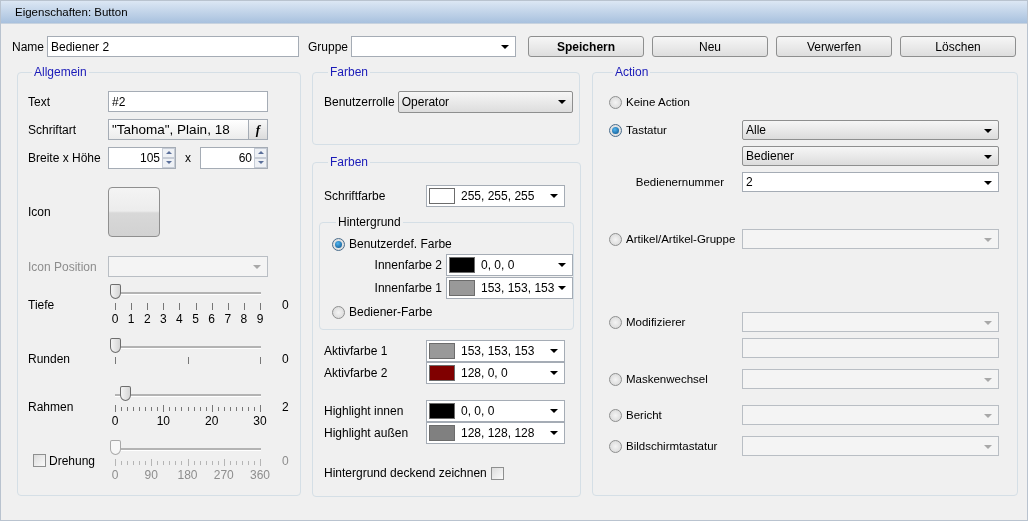 The height and width of the screenshot is (521, 1028). What do you see at coordinates (131, 319) in the screenshot?
I see `tick-label: 1` at bounding box center [131, 319].